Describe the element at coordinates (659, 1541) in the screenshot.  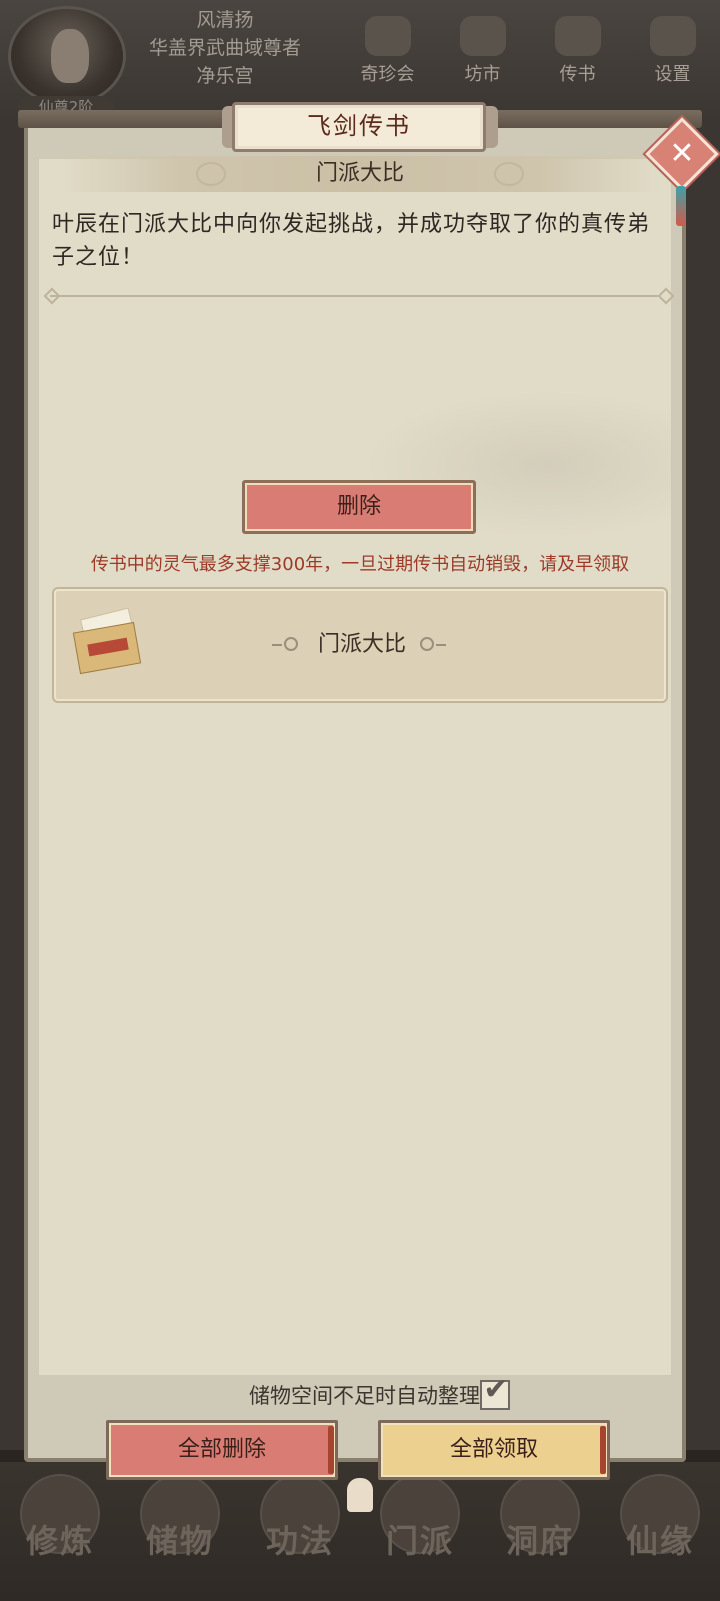
I see `bottom-nav-label: 仙缘` at that location.